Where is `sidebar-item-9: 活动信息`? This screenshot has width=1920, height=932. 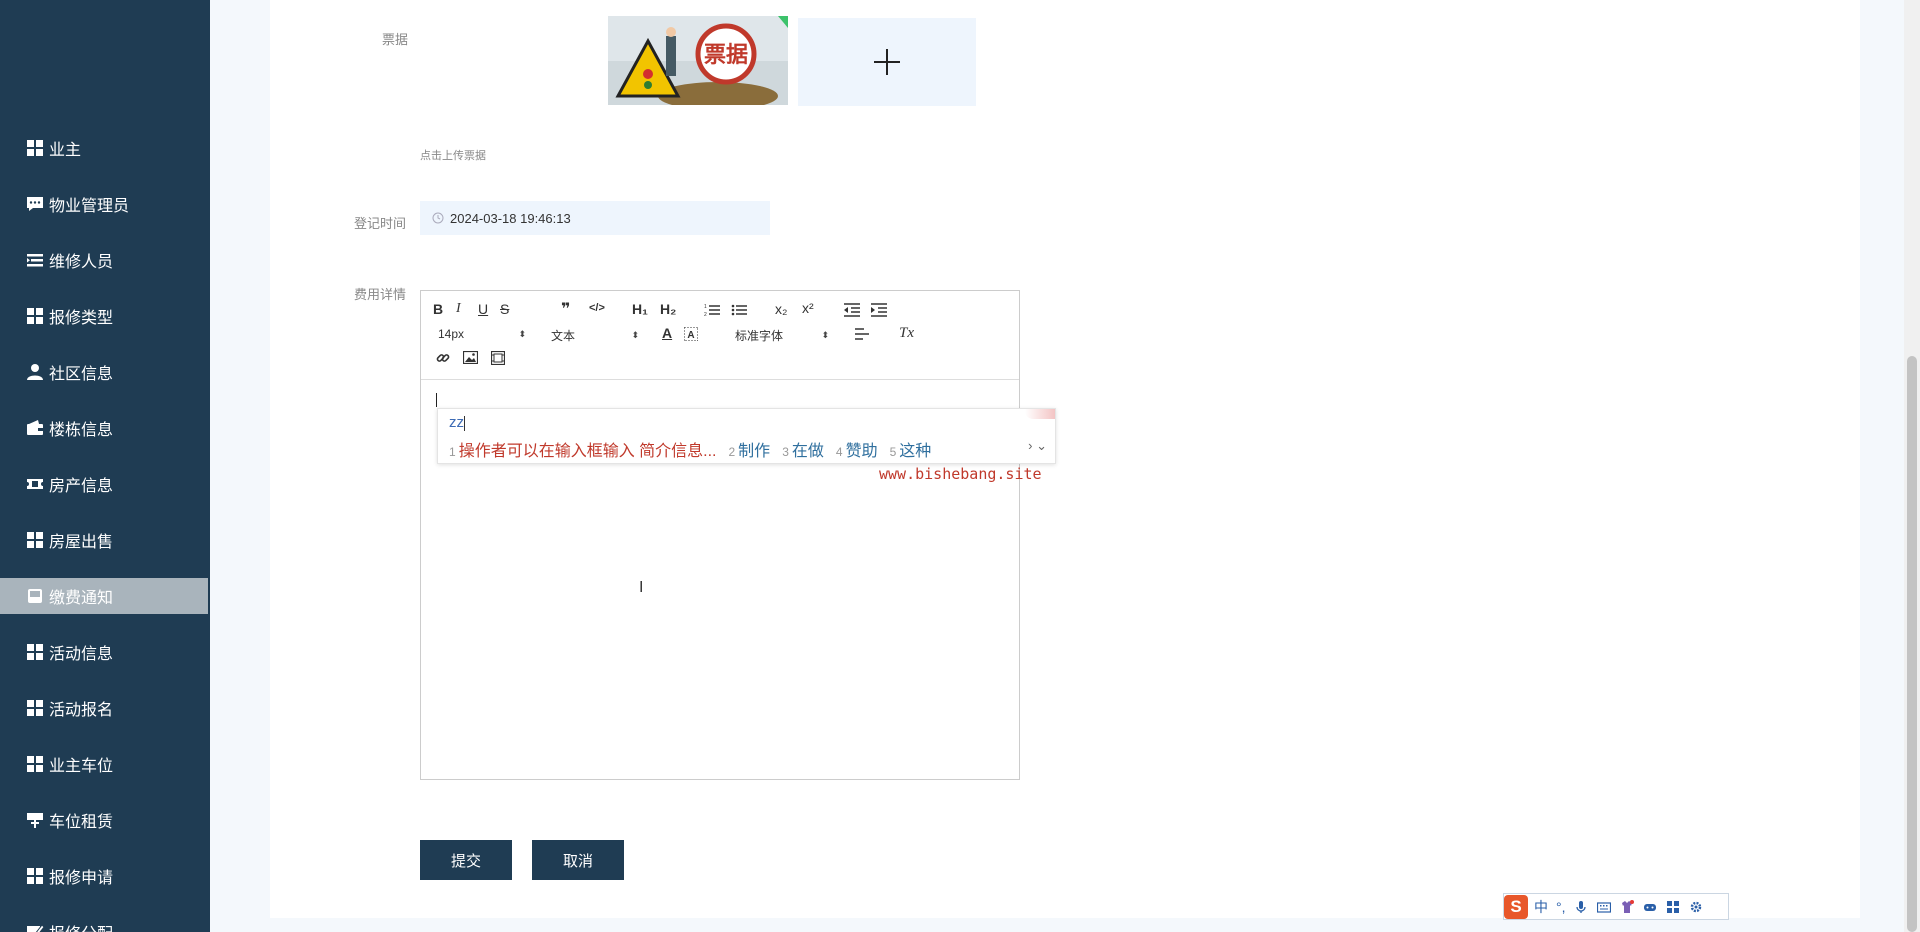
sidebar-item-9: 活动信息 is located at coordinates (104, 652).